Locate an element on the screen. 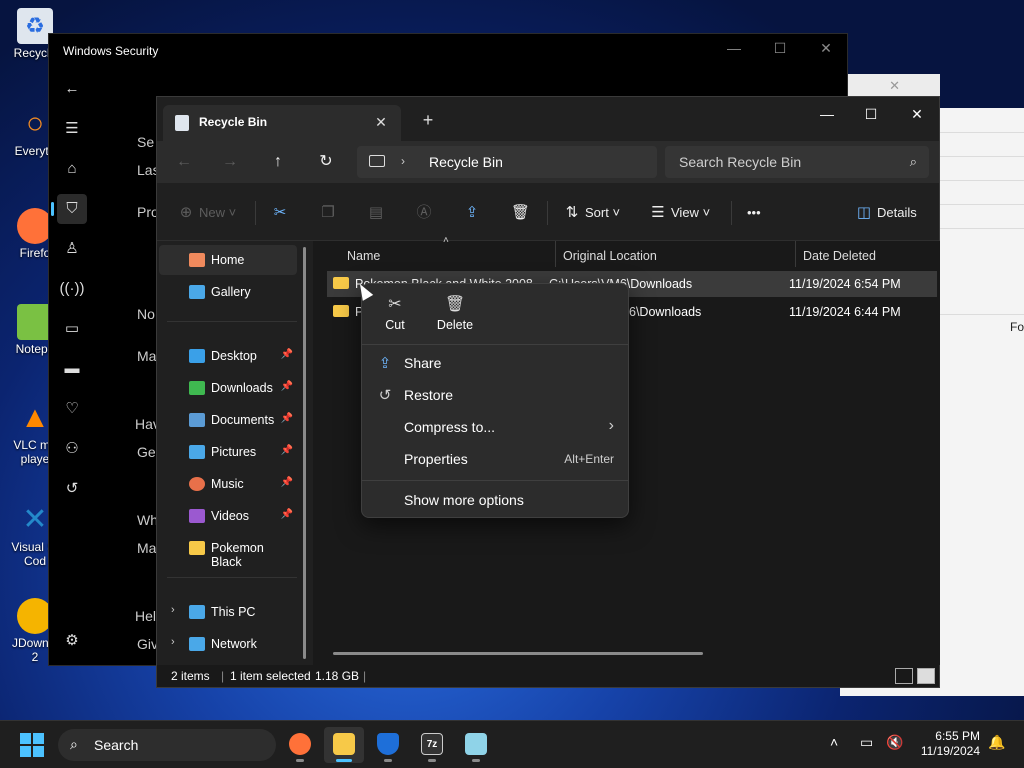  volume-muted-icon: 🔇 is located at coordinates (894, 742).